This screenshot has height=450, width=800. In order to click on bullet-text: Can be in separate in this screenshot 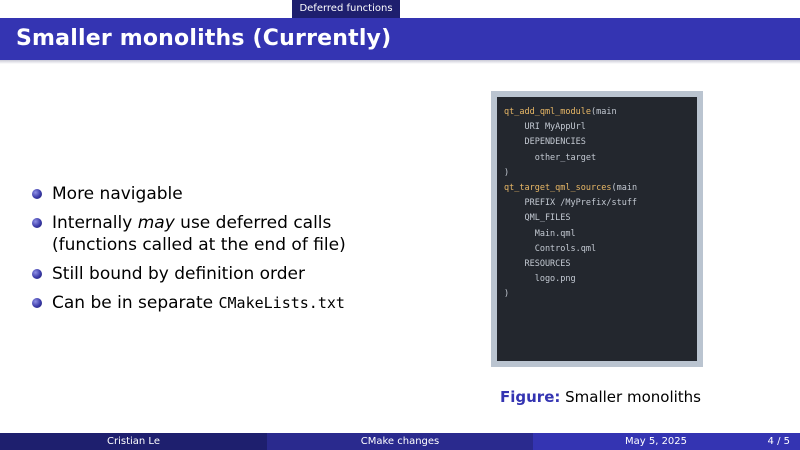, I will do `click(135, 303)`.